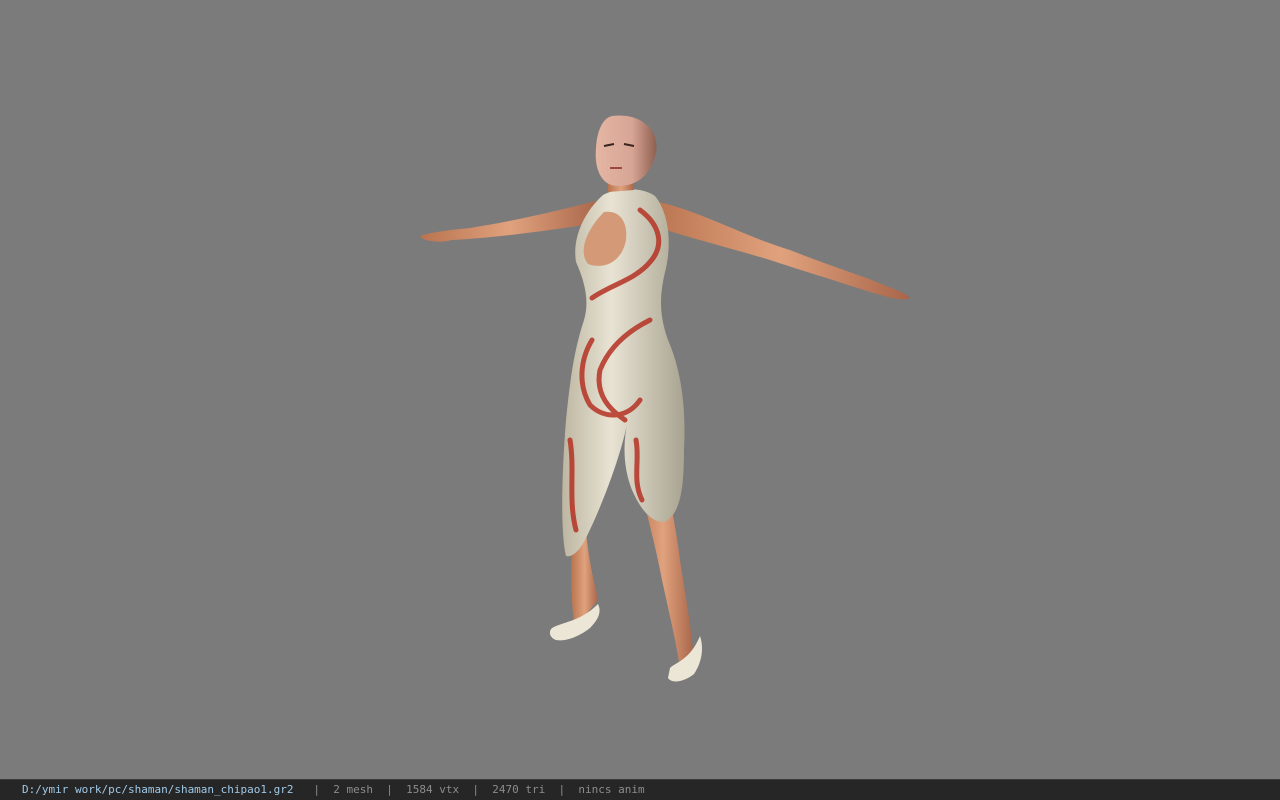  I want to click on right-arm, so click(780, 250).